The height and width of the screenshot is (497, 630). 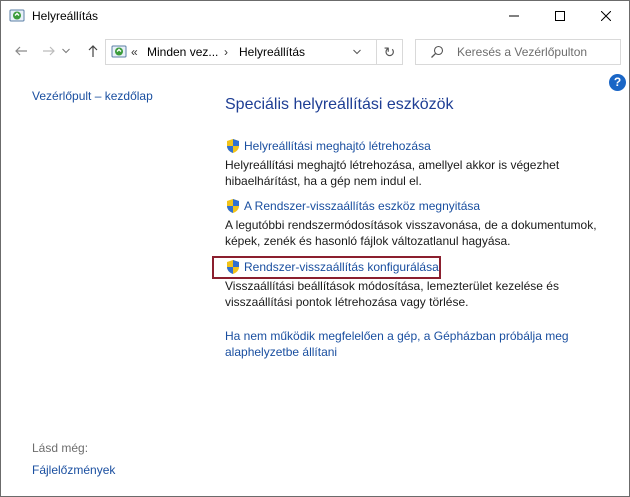 What do you see at coordinates (60, 448) in the screenshot?
I see `see-also-label: Lásd még:` at bounding box center [60, 448].